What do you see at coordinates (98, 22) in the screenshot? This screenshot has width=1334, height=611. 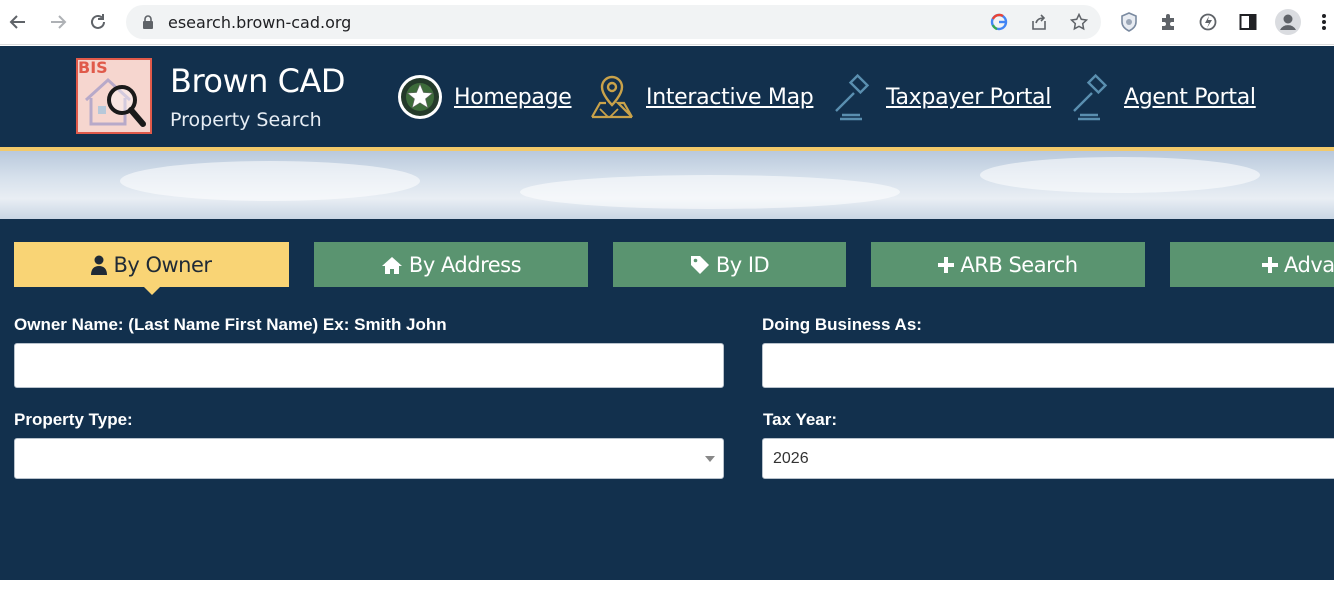 I see `reload-icon` at bounding box center [98, 22].